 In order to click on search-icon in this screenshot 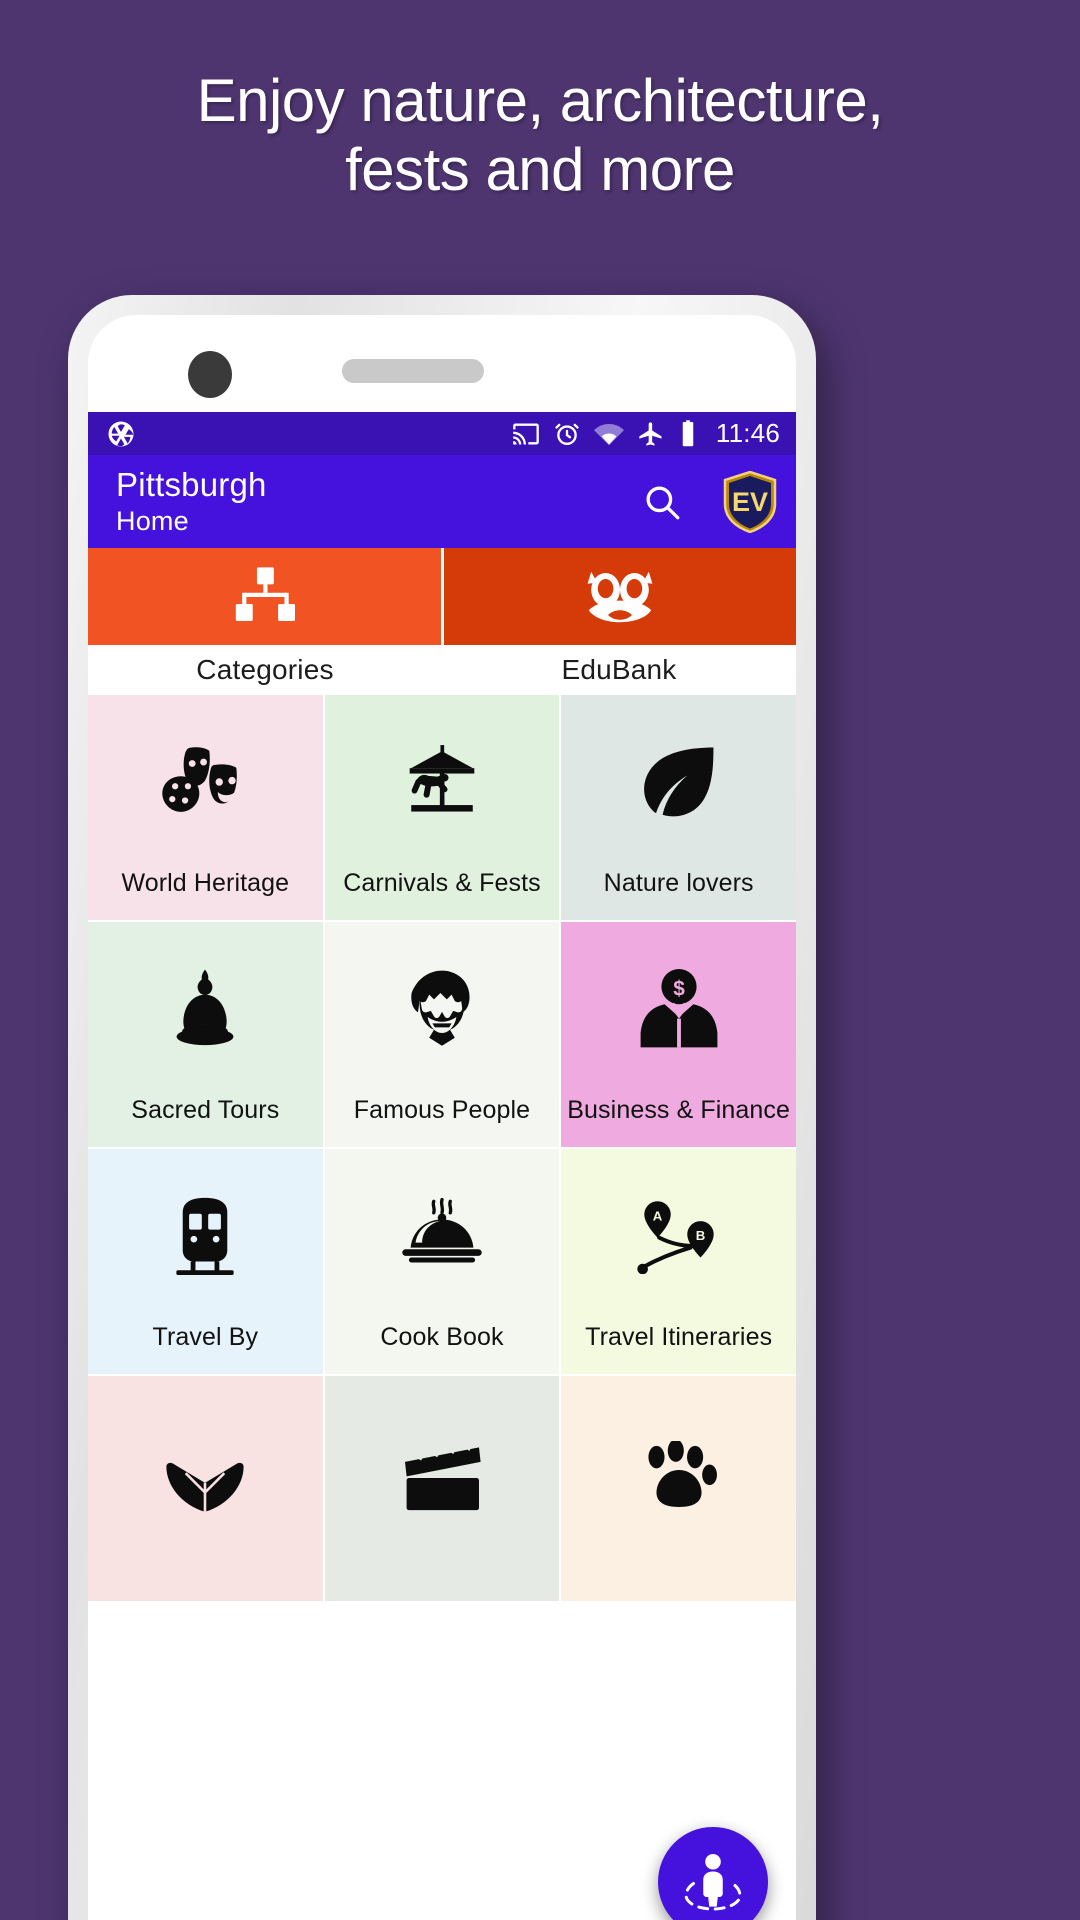, I will do `click(663, 502)`.